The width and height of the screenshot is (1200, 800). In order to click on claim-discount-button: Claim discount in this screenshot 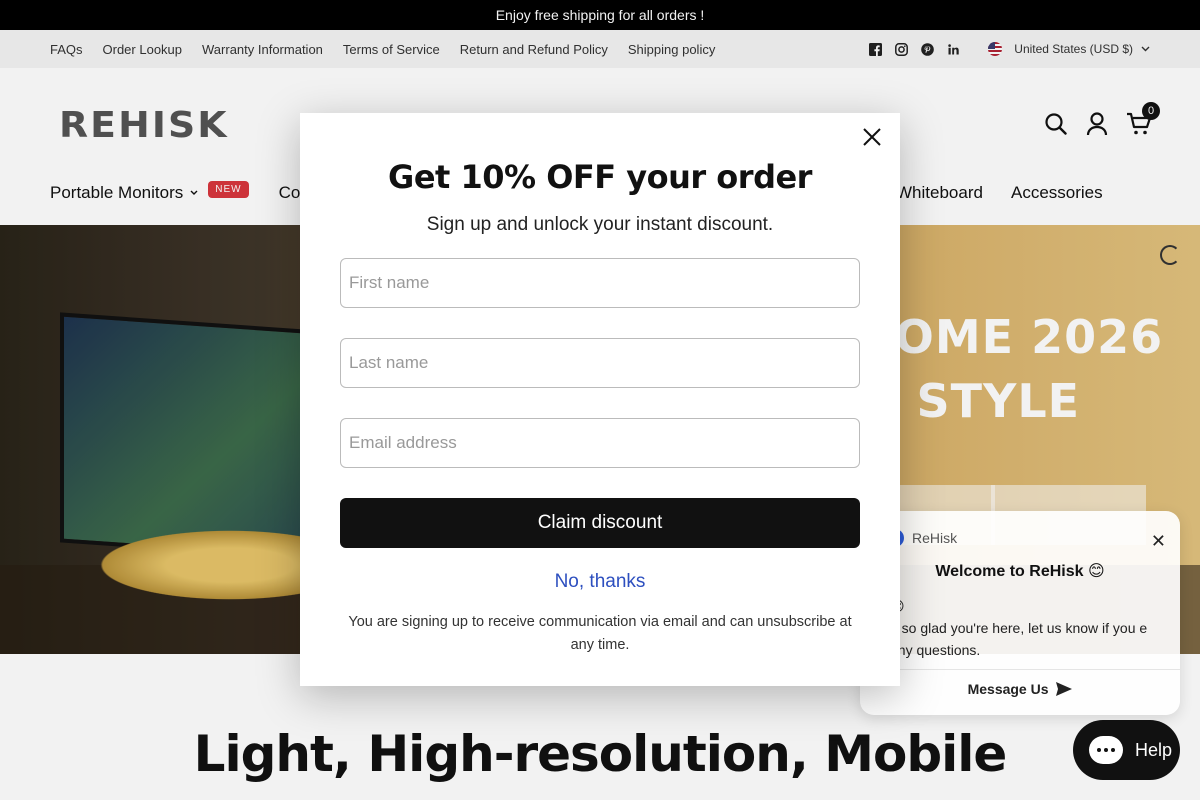, I will do `click(600, 523)`.